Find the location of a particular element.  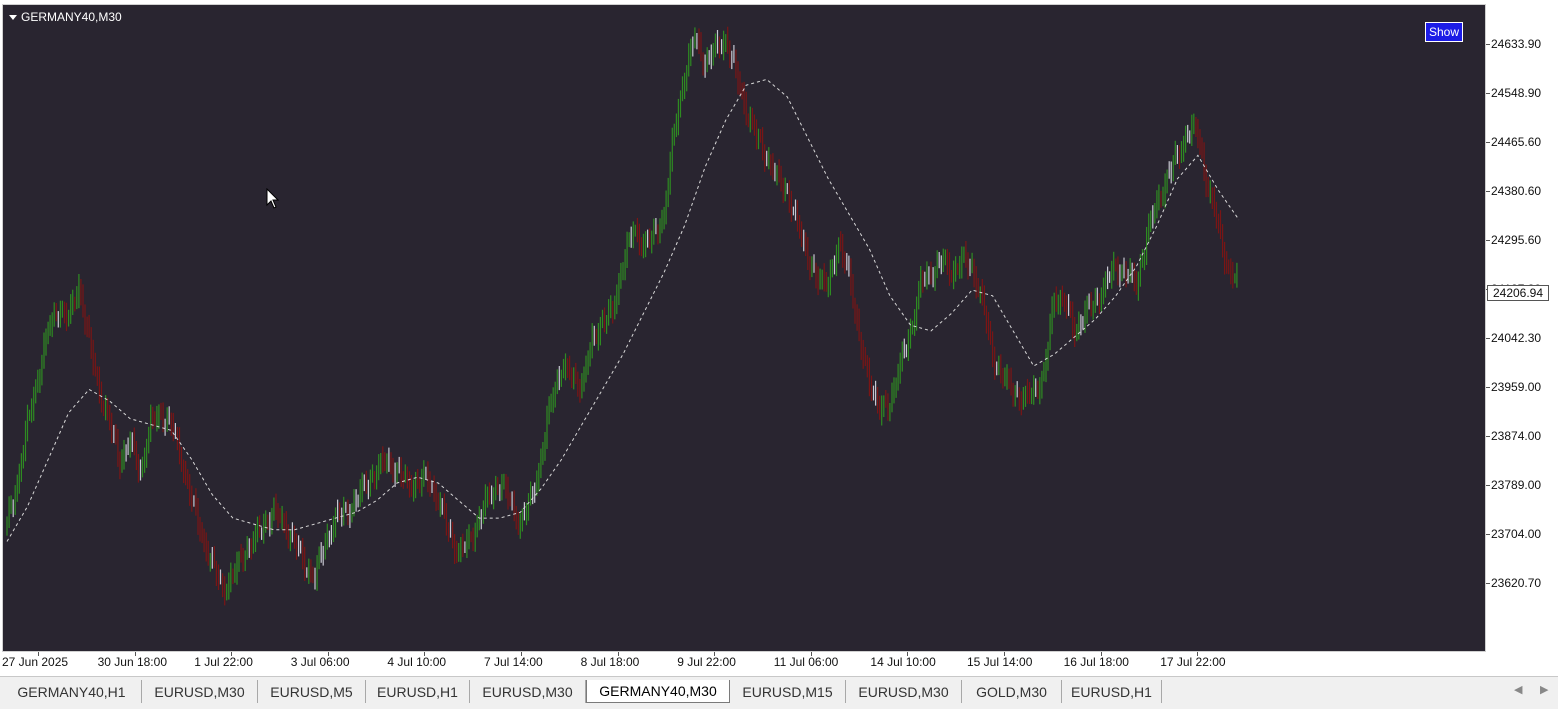

price-tick-label: 24380.60 is located at coordinates (1516, 191).